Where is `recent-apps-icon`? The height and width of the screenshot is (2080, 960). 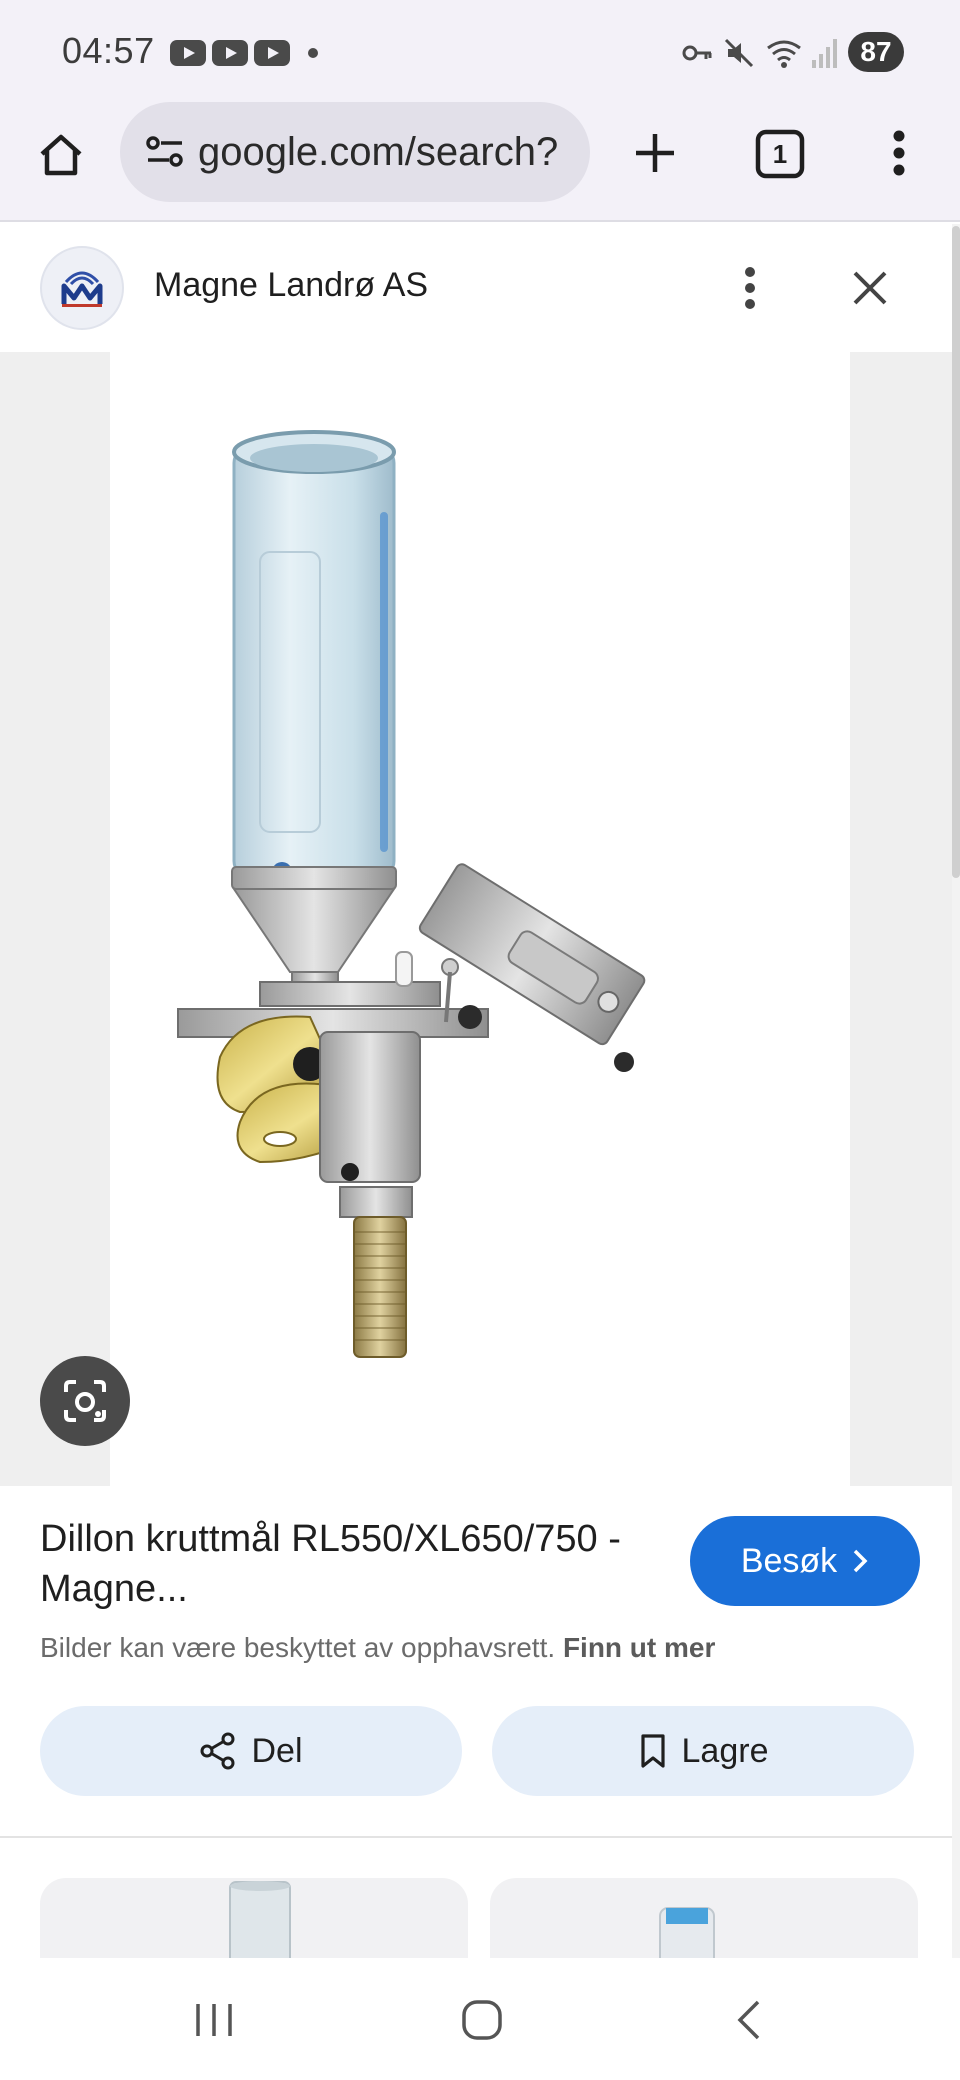 recent-apps-icon is located at coordinates (214, 2020).